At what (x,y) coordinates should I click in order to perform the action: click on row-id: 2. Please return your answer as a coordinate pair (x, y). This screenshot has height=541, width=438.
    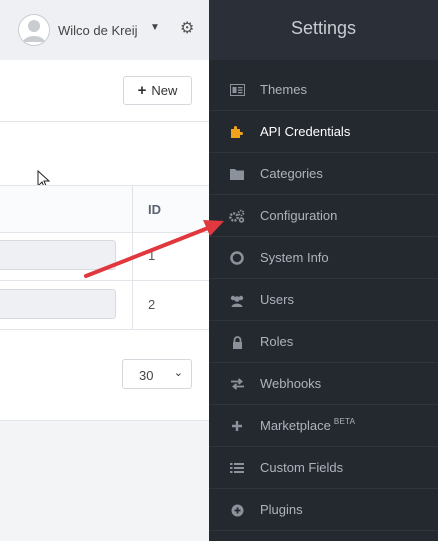
    Looking at the image, I should click on (152, 304).